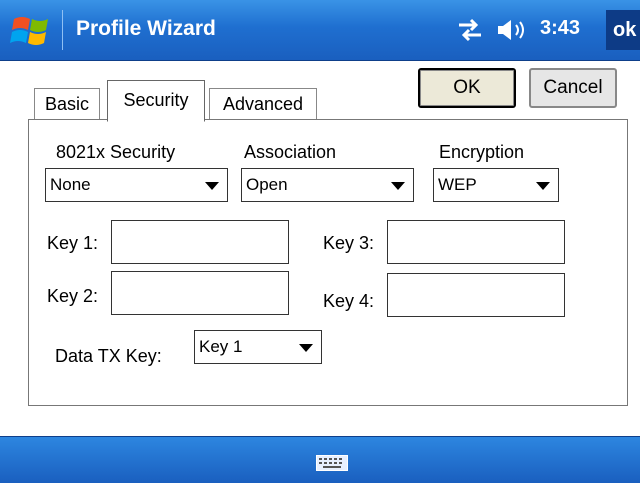 The width and height of the screenshot is (640, 483). Describe the element at coordinates (332, 463) in the screenshot. I see `keyboard-icon` at that location.